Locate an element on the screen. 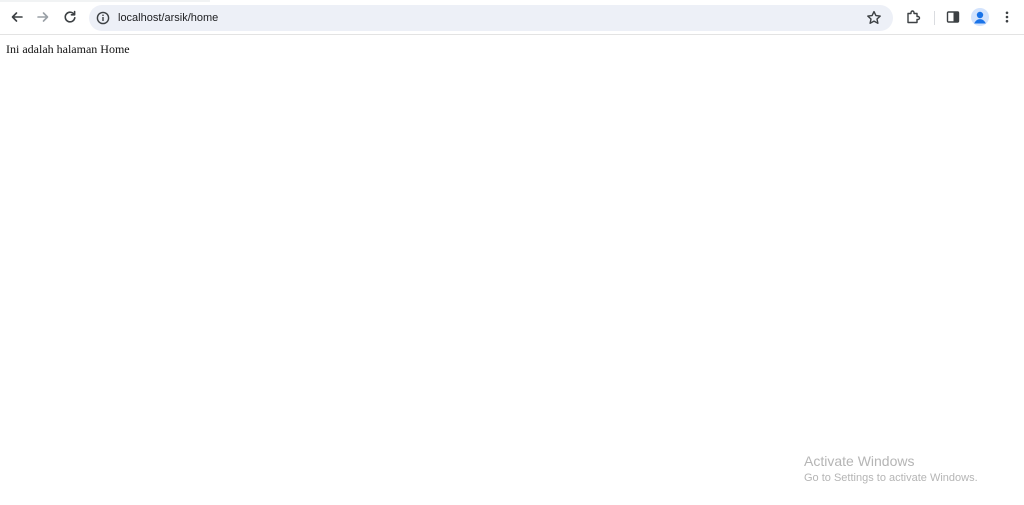  forward-button is located at coordinates (43, 17).